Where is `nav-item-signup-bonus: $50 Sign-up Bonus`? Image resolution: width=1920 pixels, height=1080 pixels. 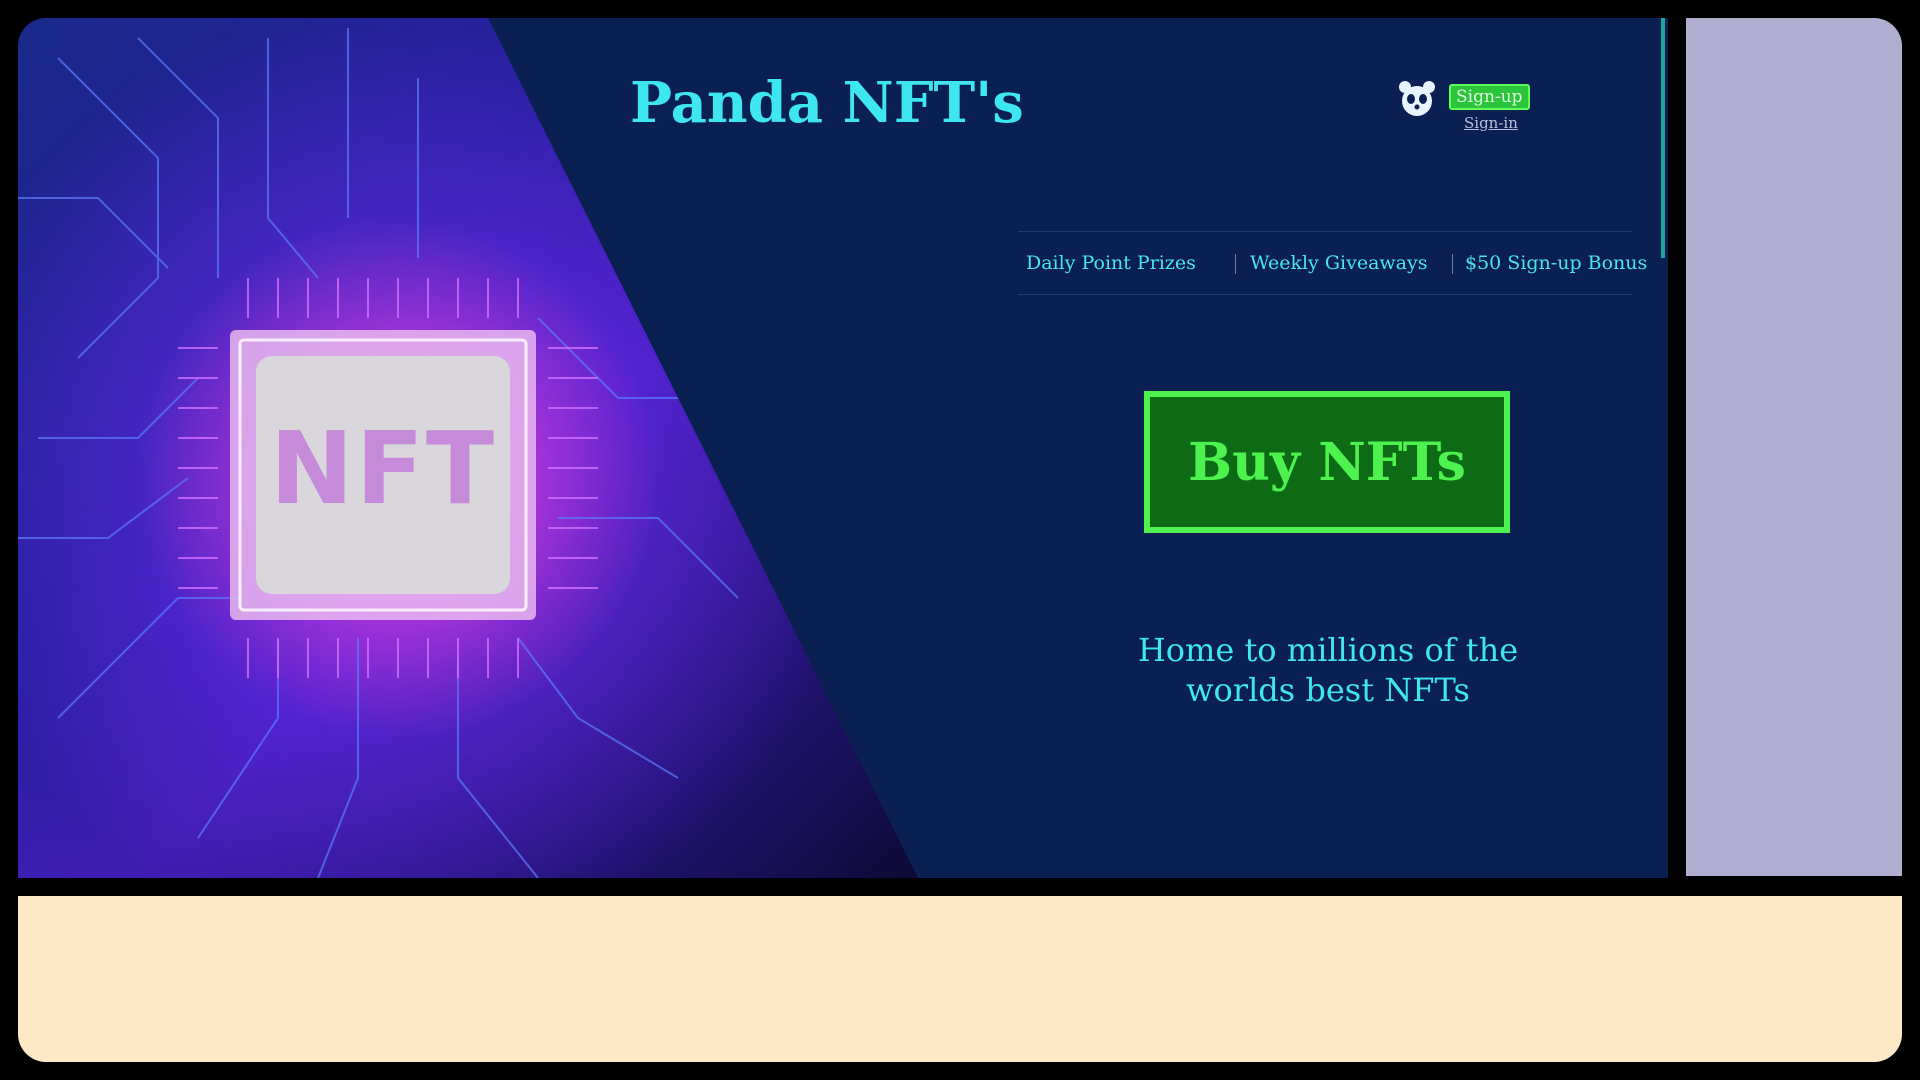
nav-item-signup-bonus: $50 Sign-up Bonus is located at coordinates (1556, 263).